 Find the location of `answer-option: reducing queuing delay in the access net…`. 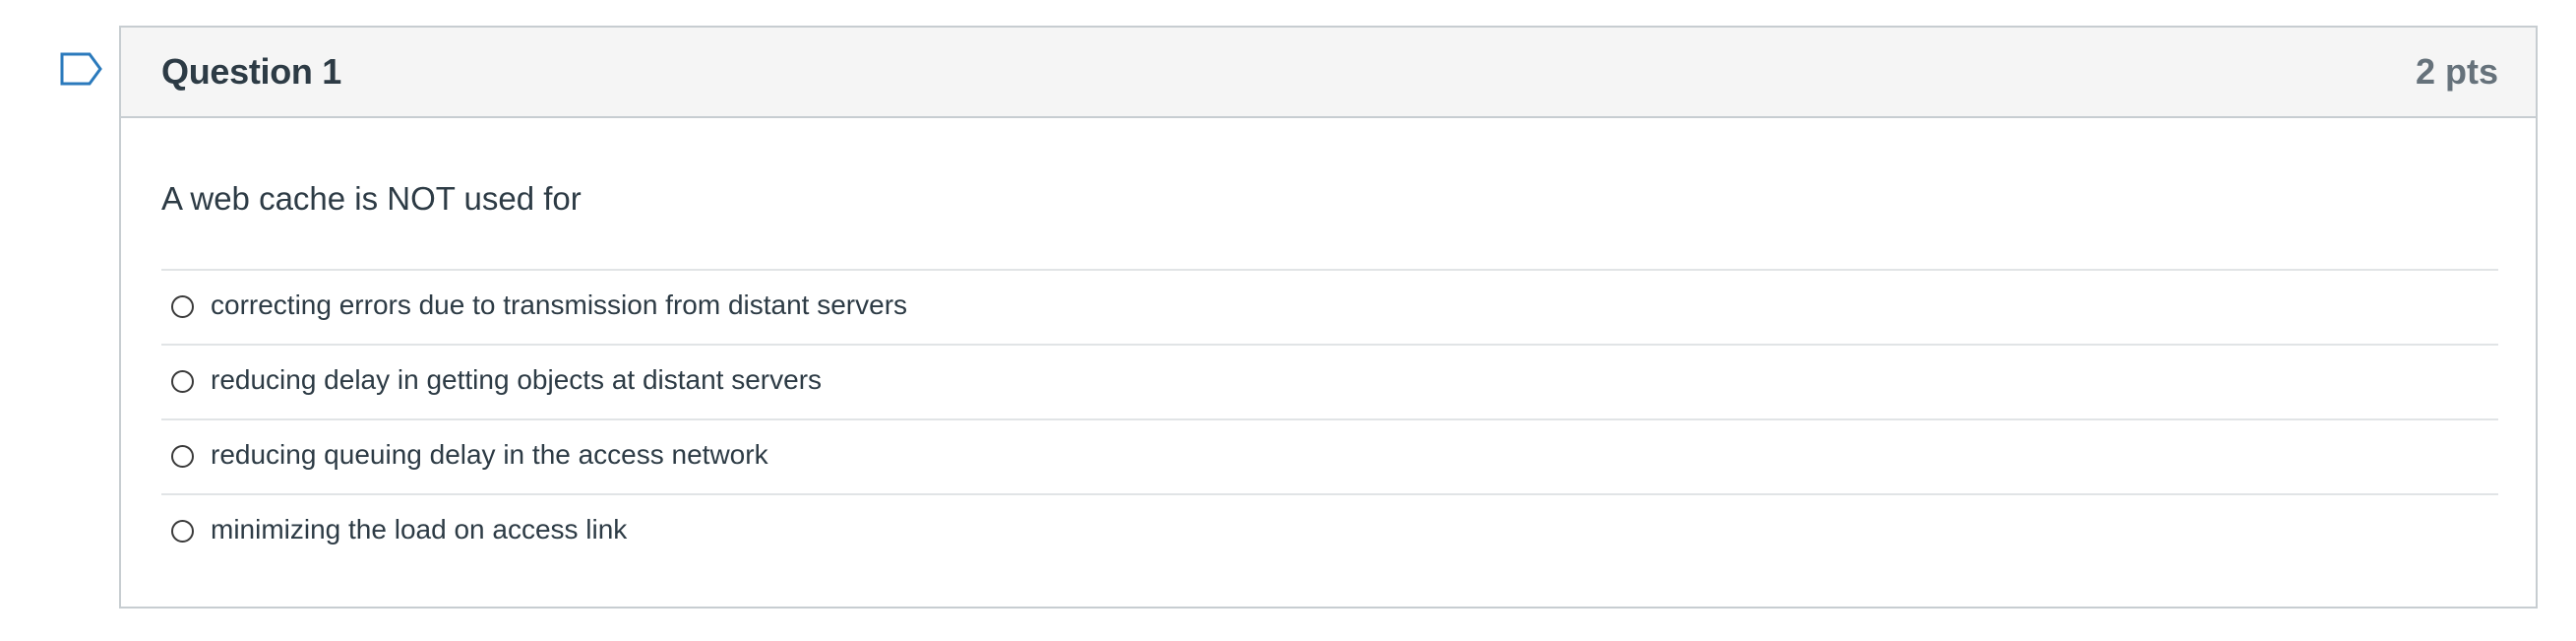

answer-option: reducing queuing delay in the access net… is located at coordinates (1329, 456).